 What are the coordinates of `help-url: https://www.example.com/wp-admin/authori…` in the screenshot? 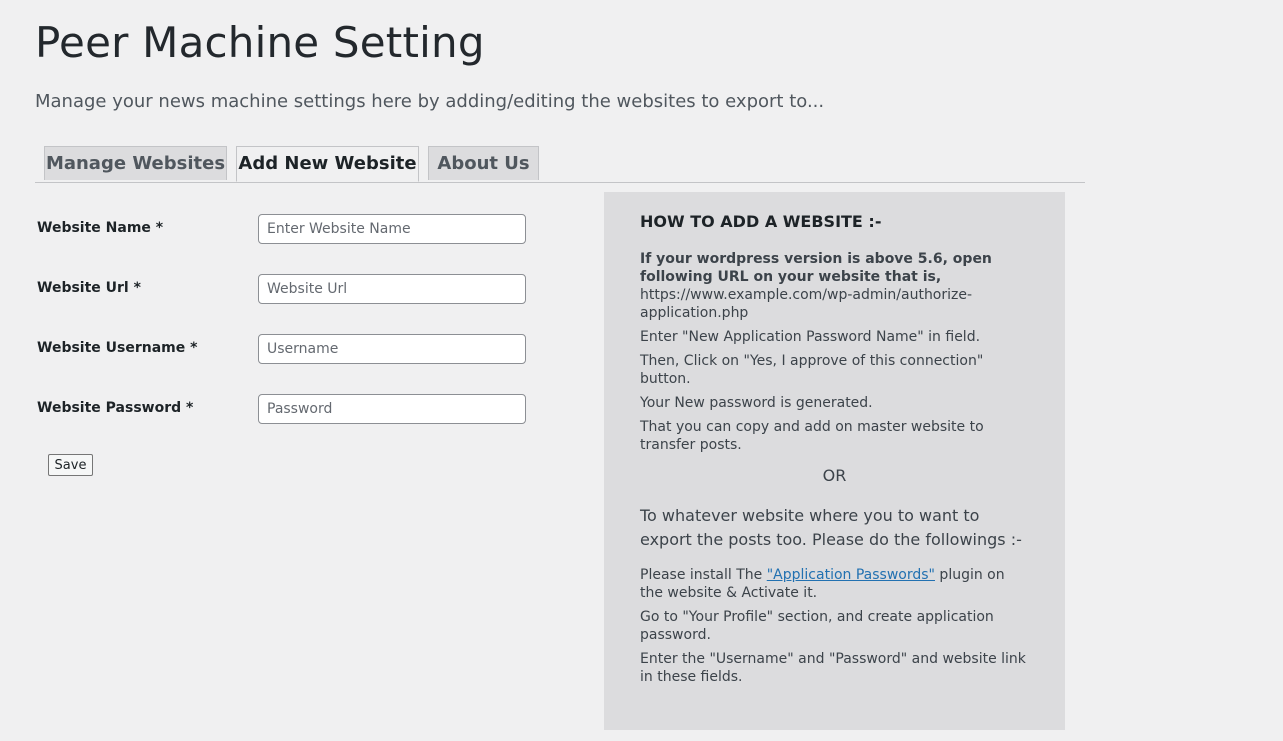 It's located at (806, 304).